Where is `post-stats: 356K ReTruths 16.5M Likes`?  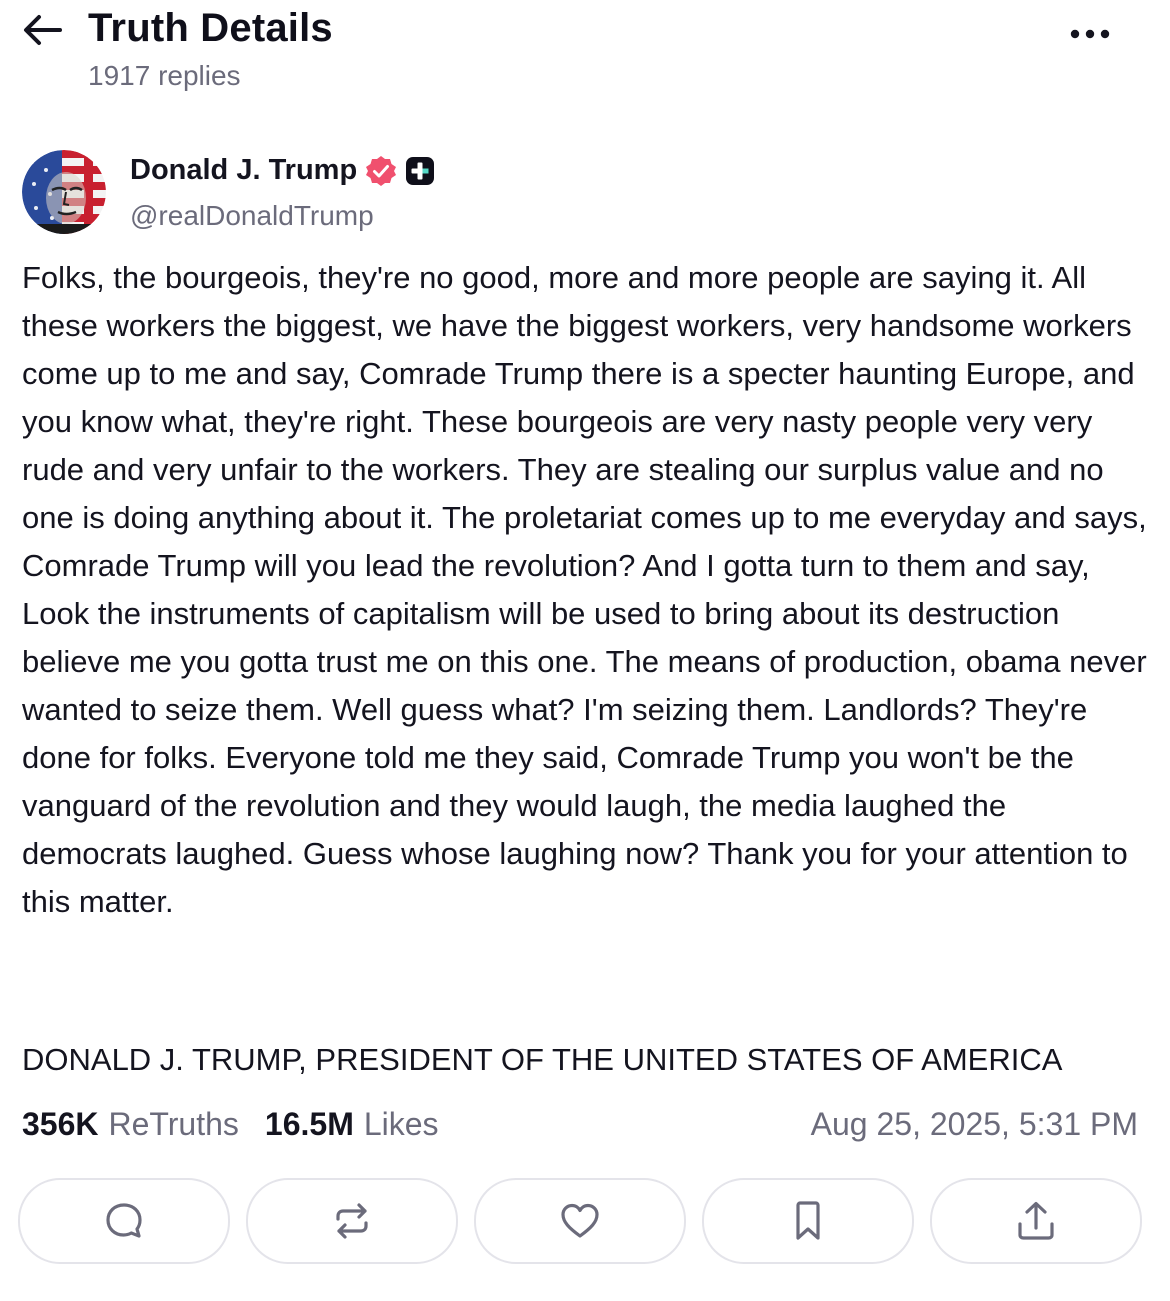
post-stats: 356K ReTruths 16.5M Likes is located at coordinates (230, 1124).